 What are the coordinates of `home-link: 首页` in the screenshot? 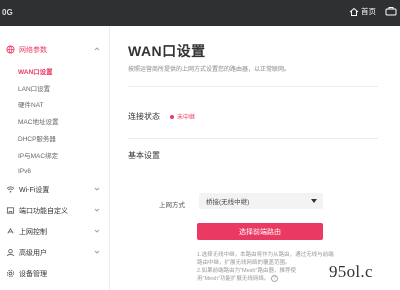 It's located at (362, 11).